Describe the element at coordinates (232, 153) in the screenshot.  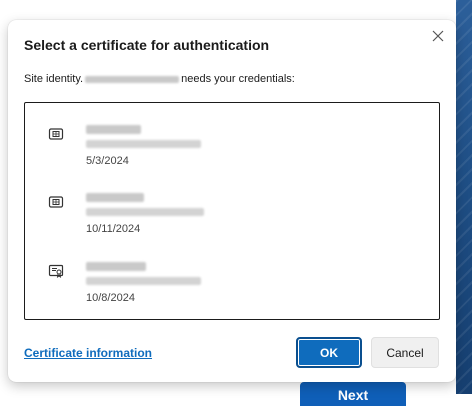
I see `certificate-item: 5/3/2024` at that location.